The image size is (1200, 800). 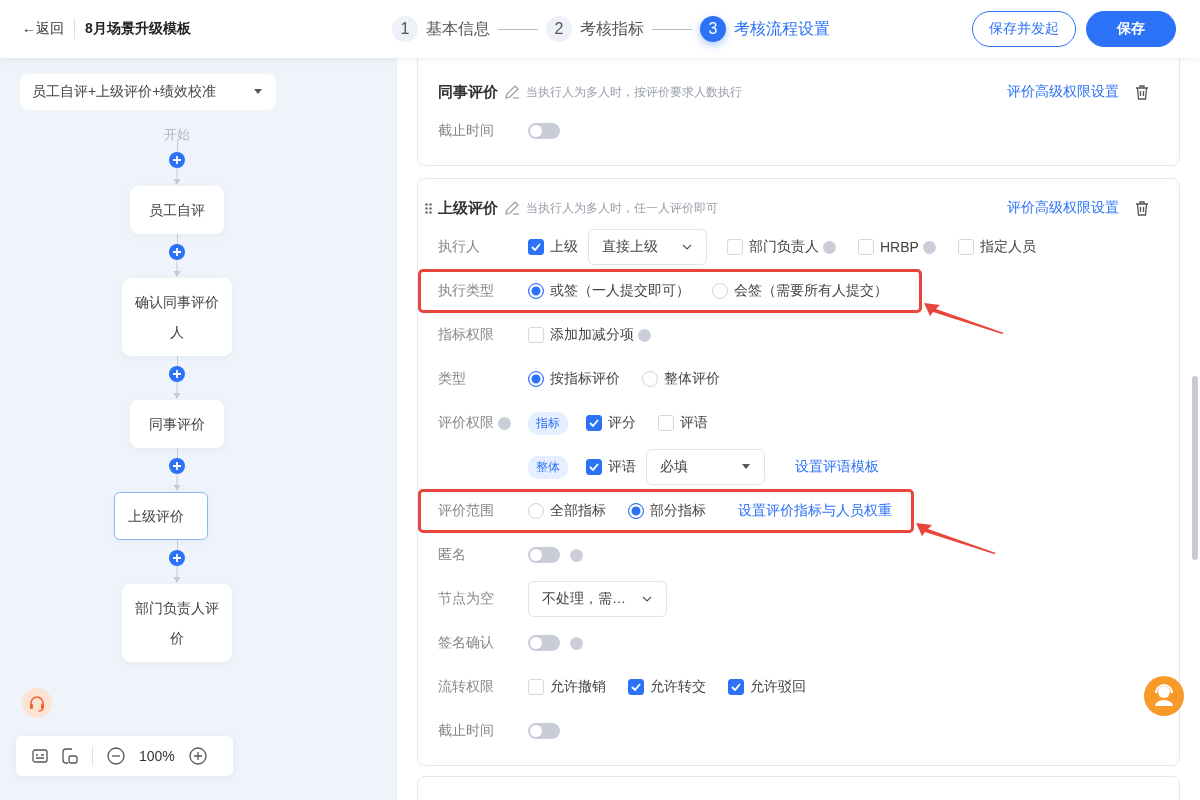 What do you see at coordinates (800, 291) in the screenshot?
I see `radio-option: 会签（需要所有人提交）` at bounding box center [800, 291].